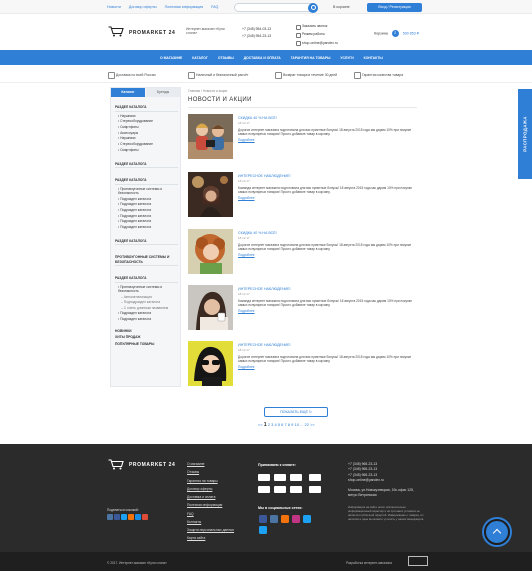  What do you see at coordinates (145, 517) in the screenshot?
I see `share-google-icon` at bounding box center [145, 517].